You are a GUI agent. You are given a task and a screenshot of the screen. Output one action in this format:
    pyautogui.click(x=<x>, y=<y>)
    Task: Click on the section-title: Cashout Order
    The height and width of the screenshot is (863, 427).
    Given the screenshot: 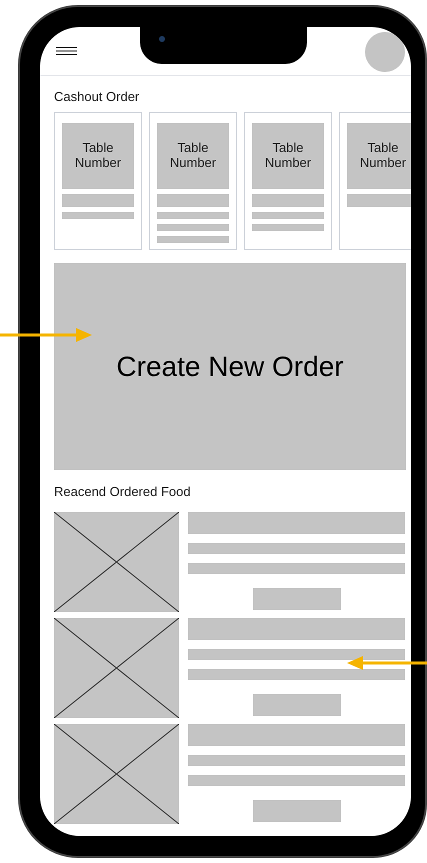 What is the action you would take?
    pyautogui.click(x=97, y=97)
    